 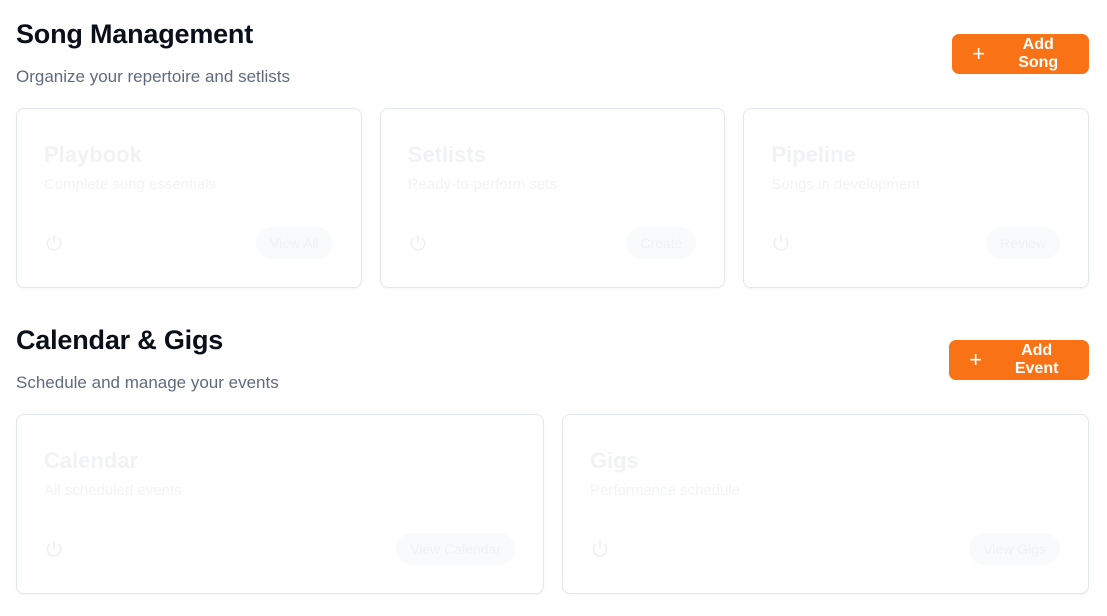 What do you see at coordinates (845, 184) in the screenshot?
I see `card-description: Songs in development` at bounding box center [845, 184].